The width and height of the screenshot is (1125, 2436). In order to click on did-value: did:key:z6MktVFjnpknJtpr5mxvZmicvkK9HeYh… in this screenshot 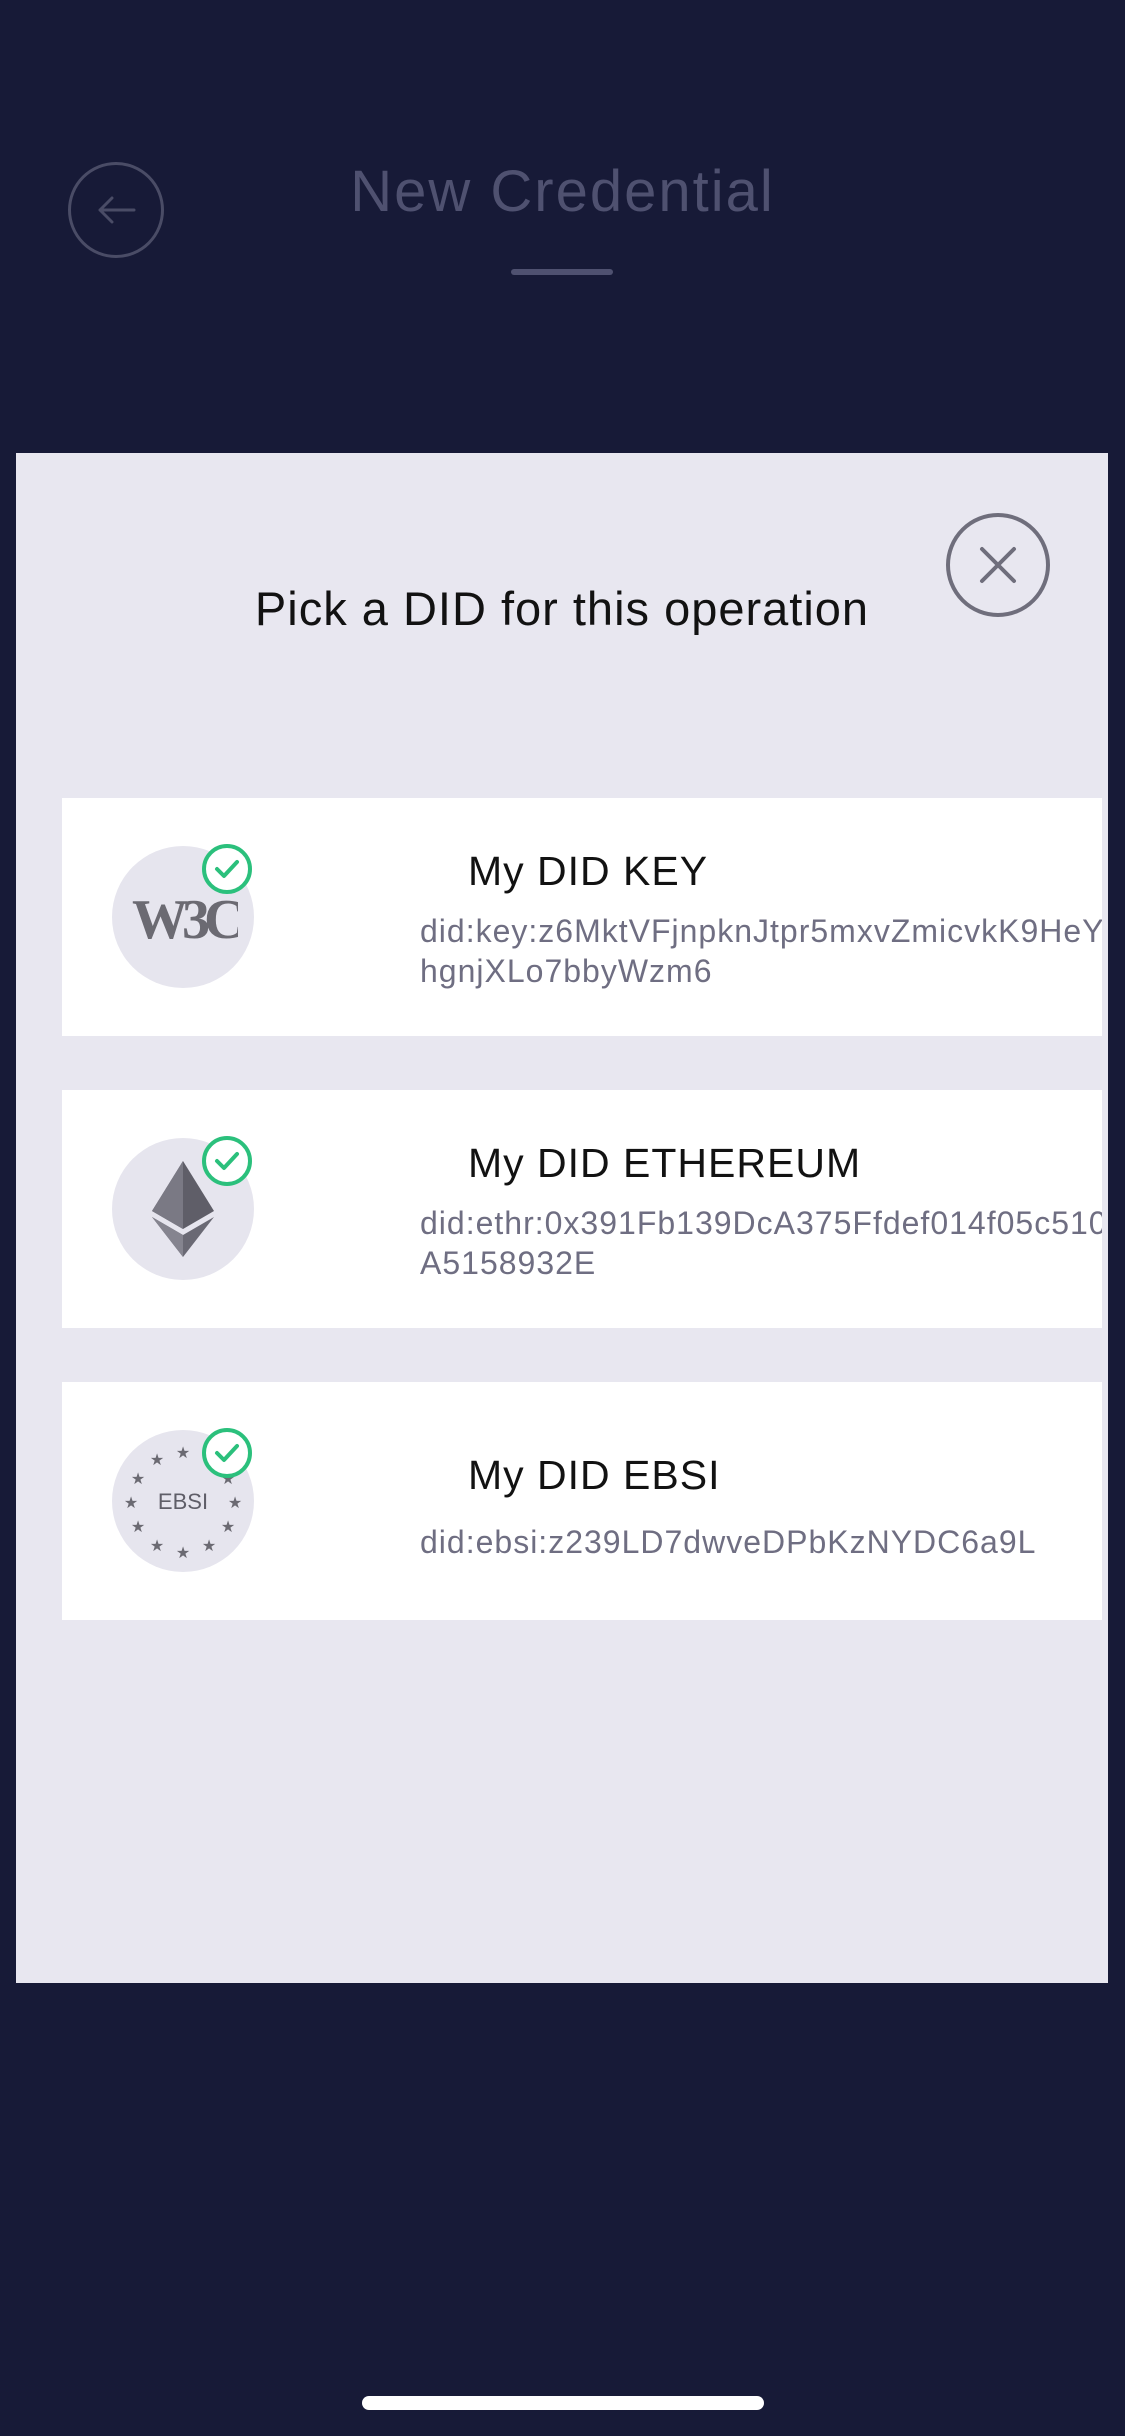, I will do `click(761, 951)`.